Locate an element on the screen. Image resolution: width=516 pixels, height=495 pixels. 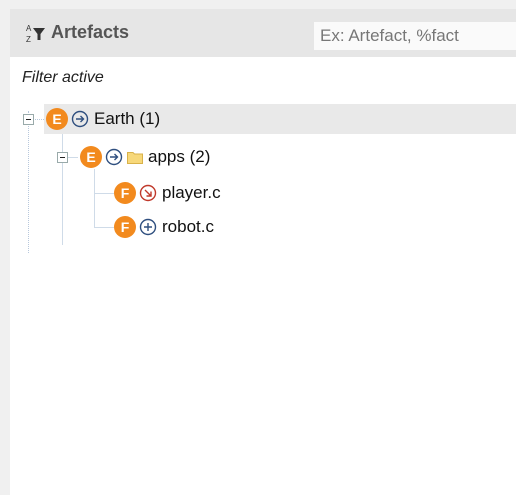
tree-label-robot: robot.c is located at coordinates (188, 227).